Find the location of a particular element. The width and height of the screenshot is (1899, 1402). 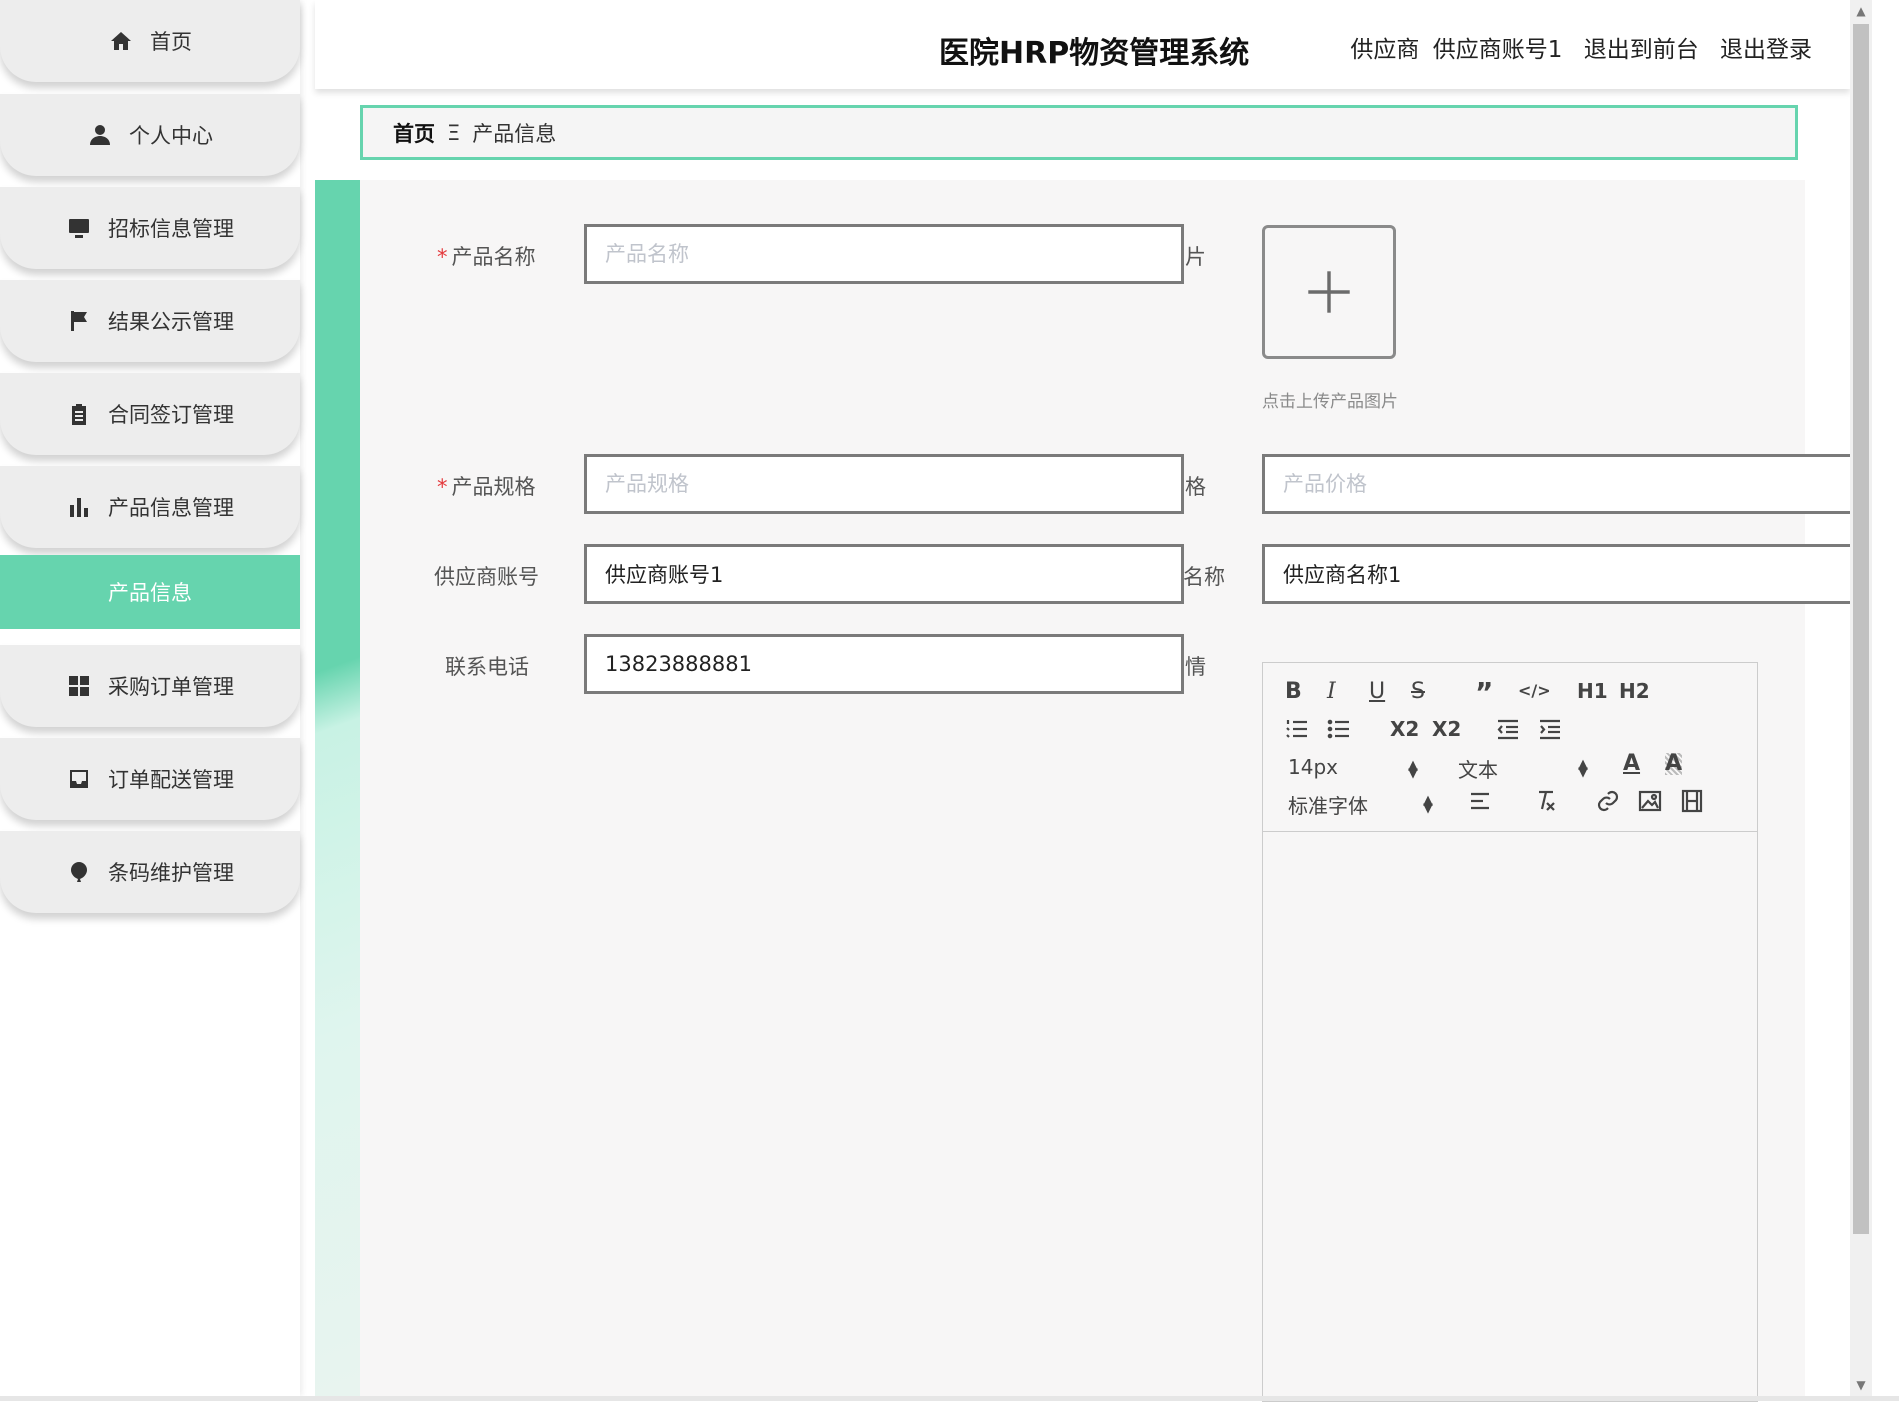

sidebar-item-tender: 招标信息管理 is located at coordinates (150, 228).